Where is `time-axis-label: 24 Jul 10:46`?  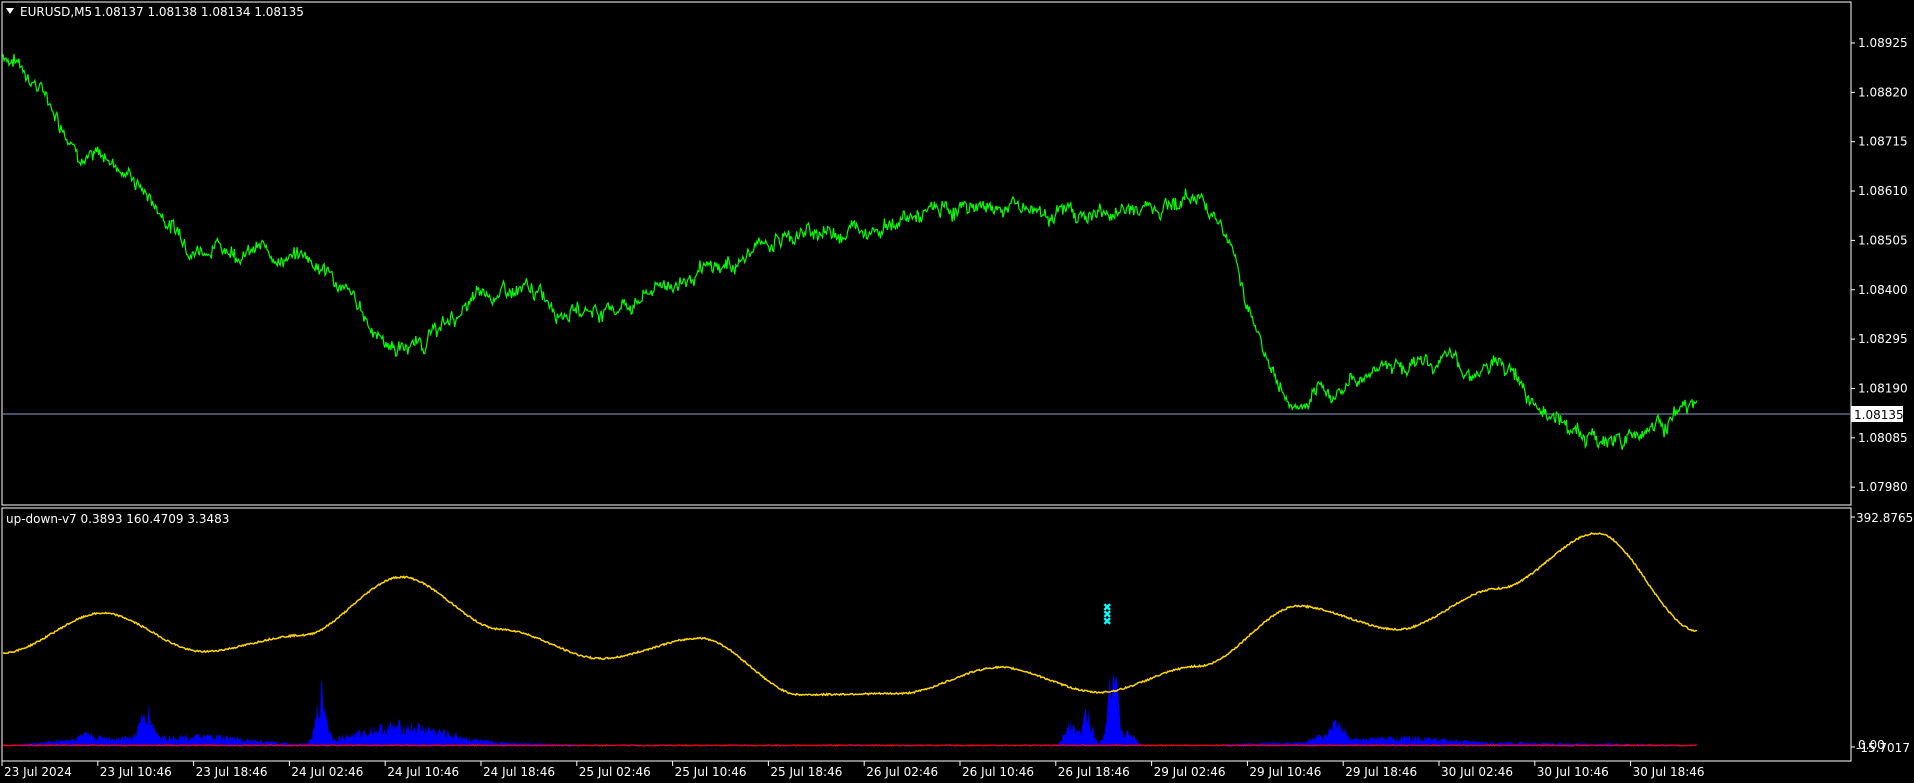 time-axis-label: 24 Jul 10:46 is located at coordinates (423, 772).